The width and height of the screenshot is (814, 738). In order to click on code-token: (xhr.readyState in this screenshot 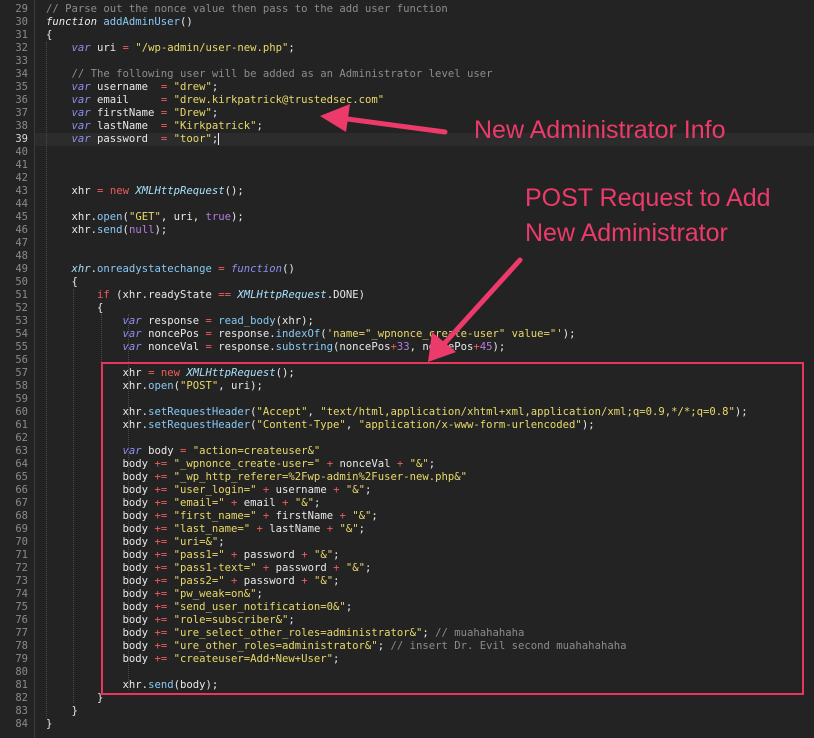, I will do `click(164, 295)`.